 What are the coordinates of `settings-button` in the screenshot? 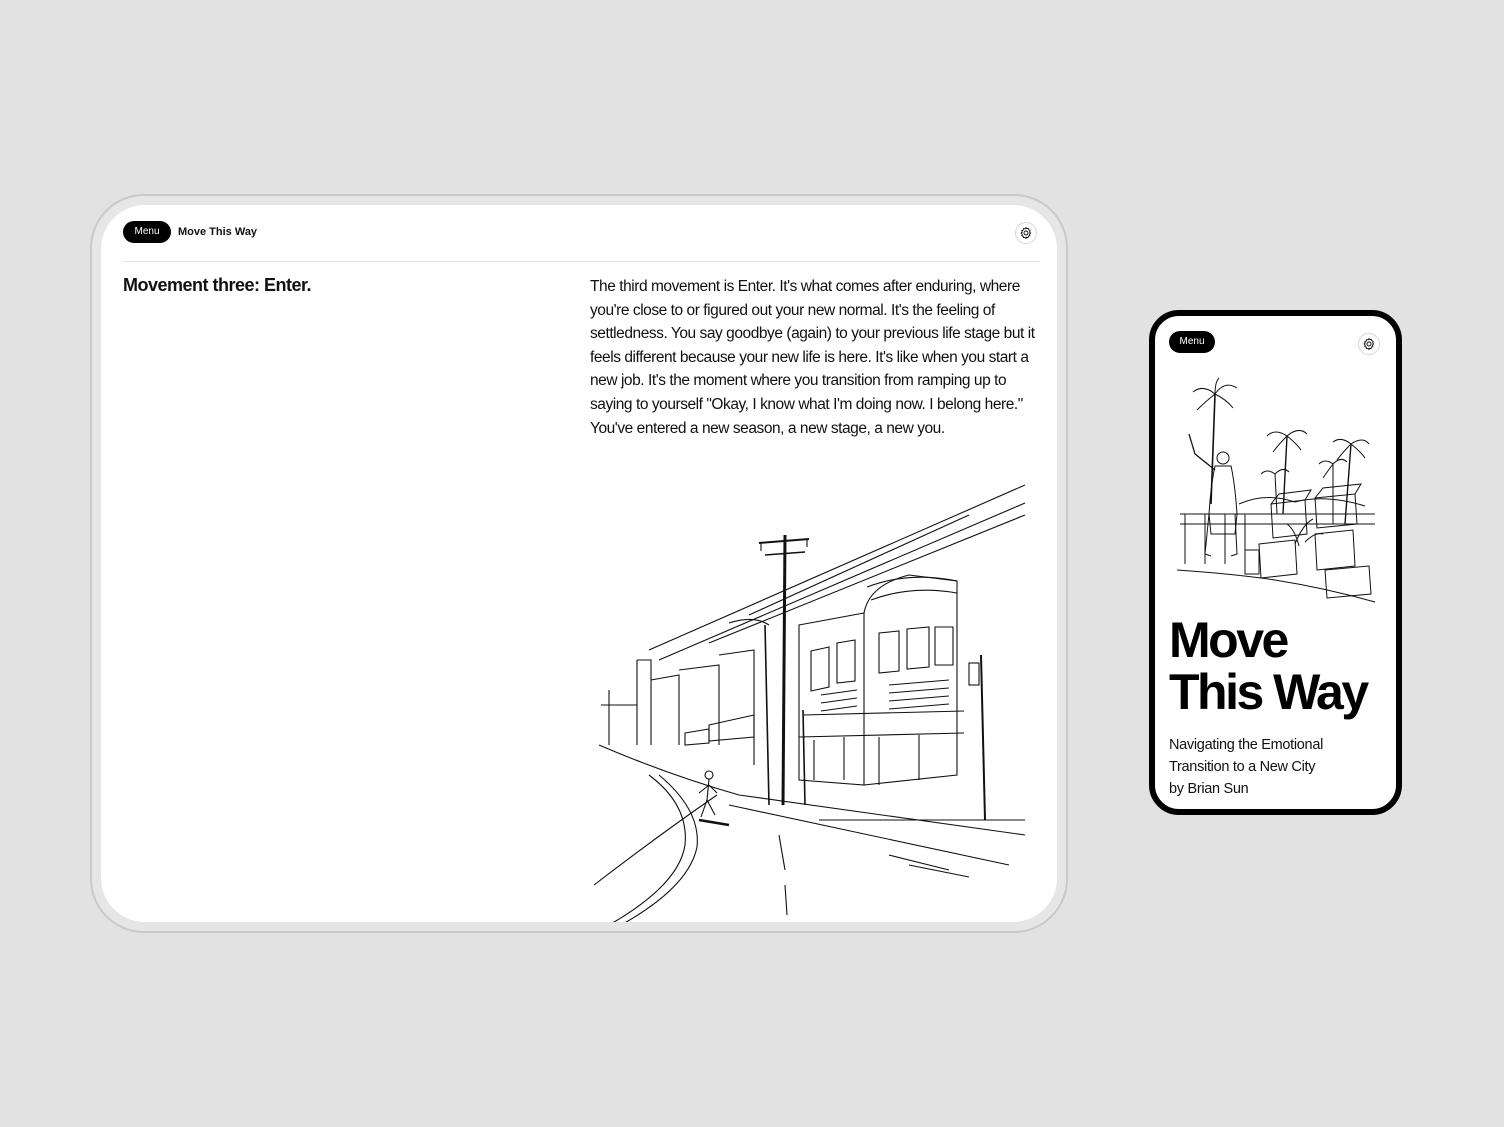 It's located at (1026, 233).